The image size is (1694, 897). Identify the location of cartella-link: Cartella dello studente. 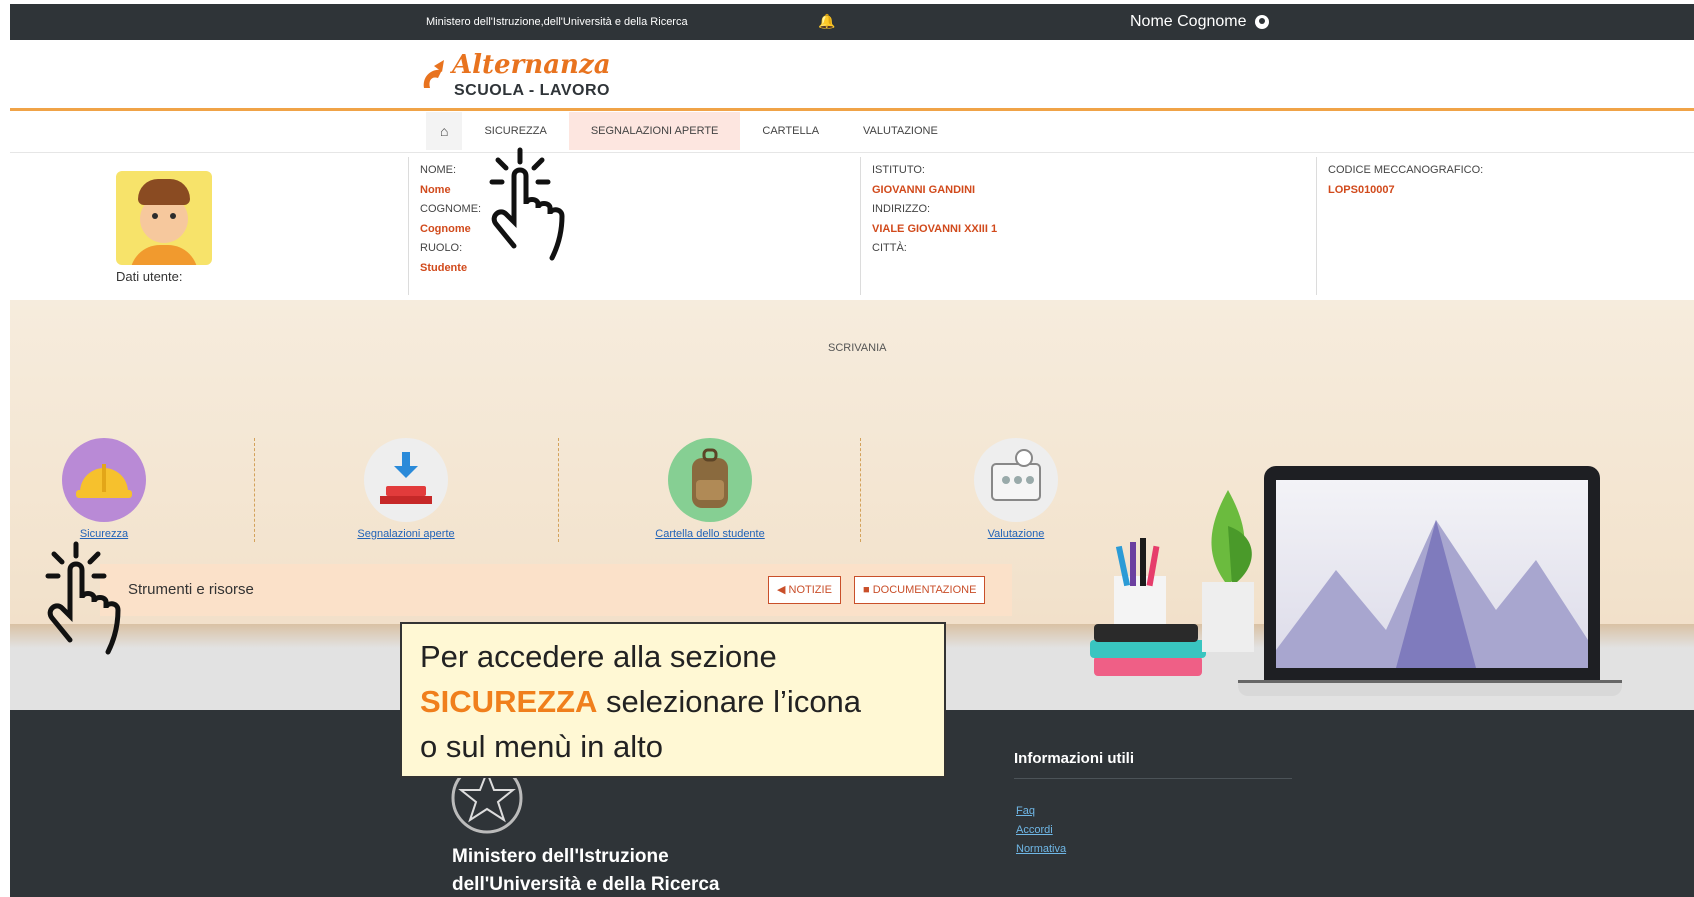
(710, 534).